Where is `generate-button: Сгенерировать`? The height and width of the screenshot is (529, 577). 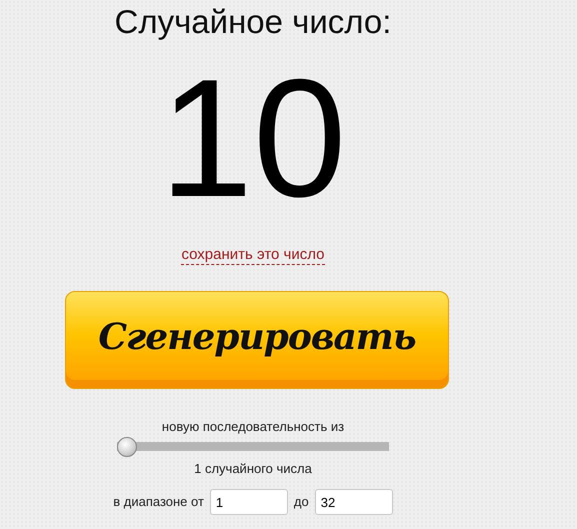
generate-button: Сгенерировать is located at coordinates (257, 340).